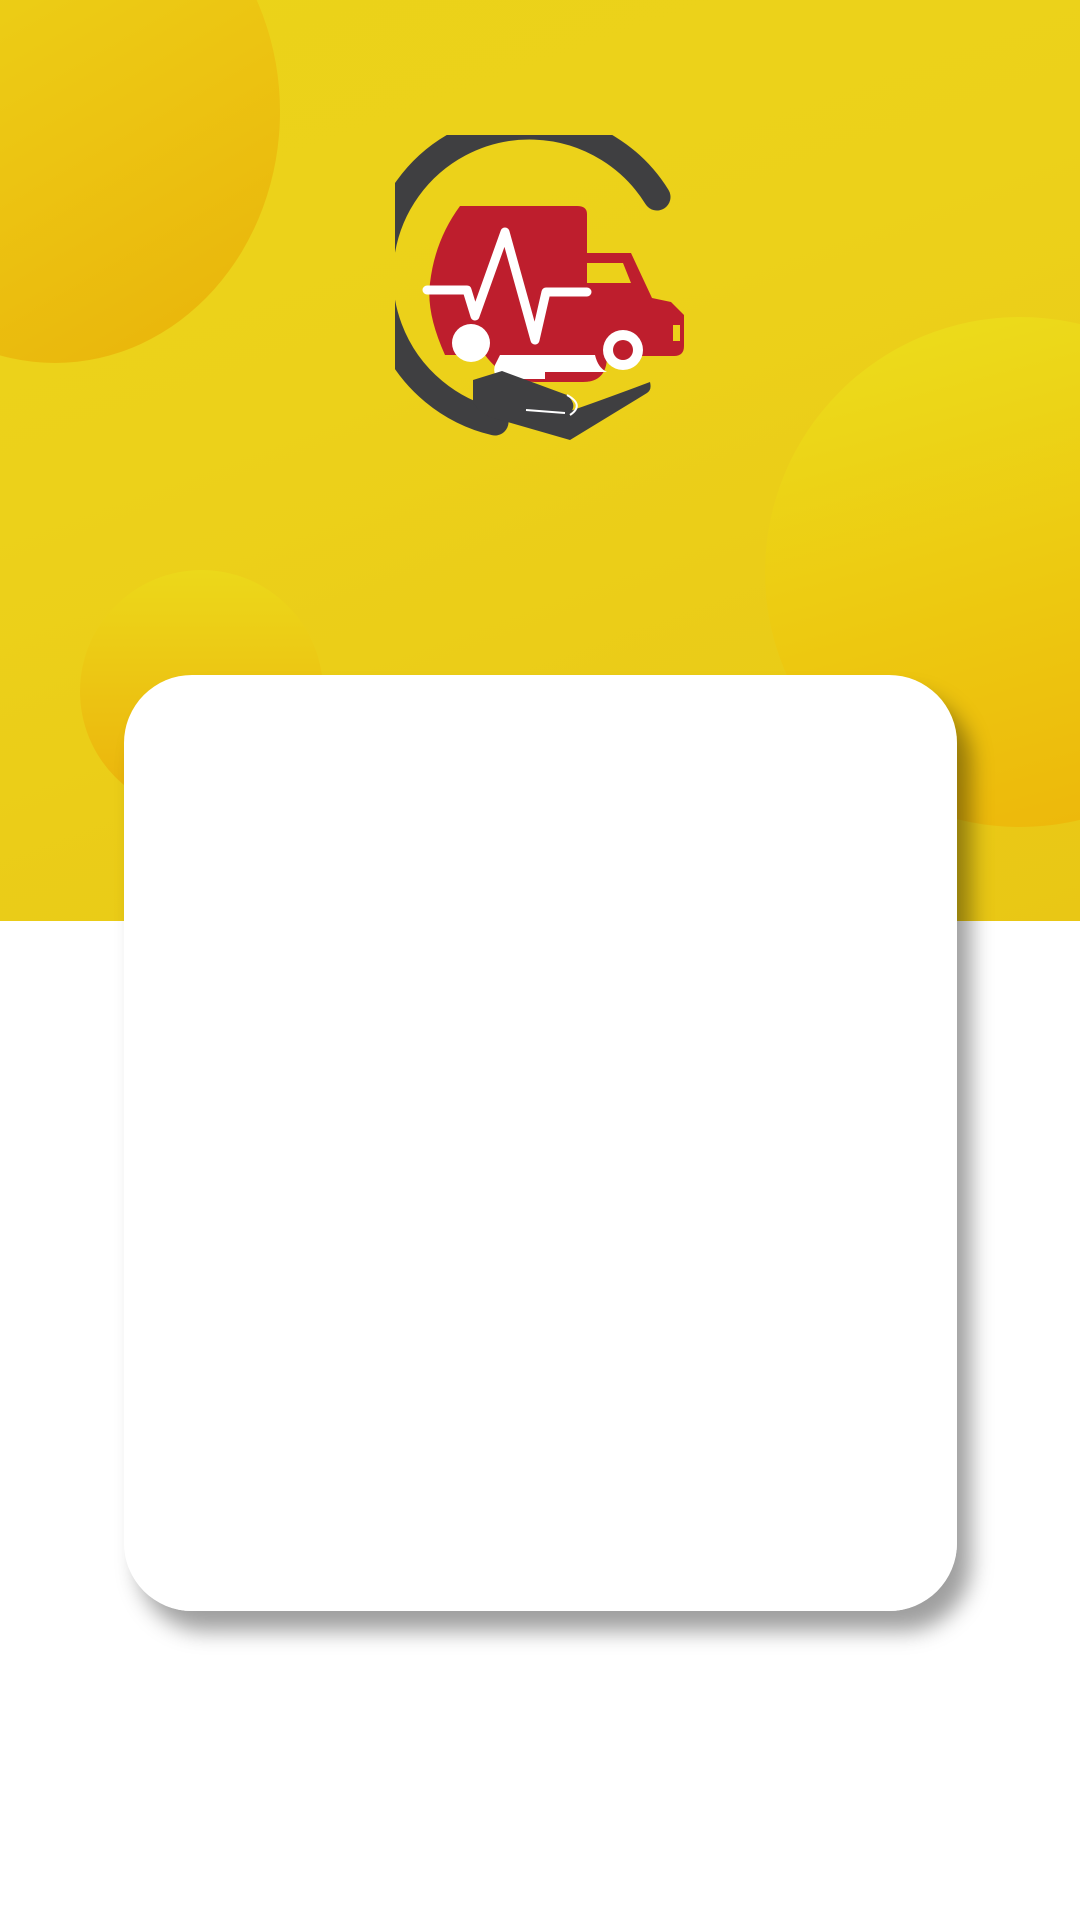  I want to click on decorative-circle-top-left, so click(140, 181).